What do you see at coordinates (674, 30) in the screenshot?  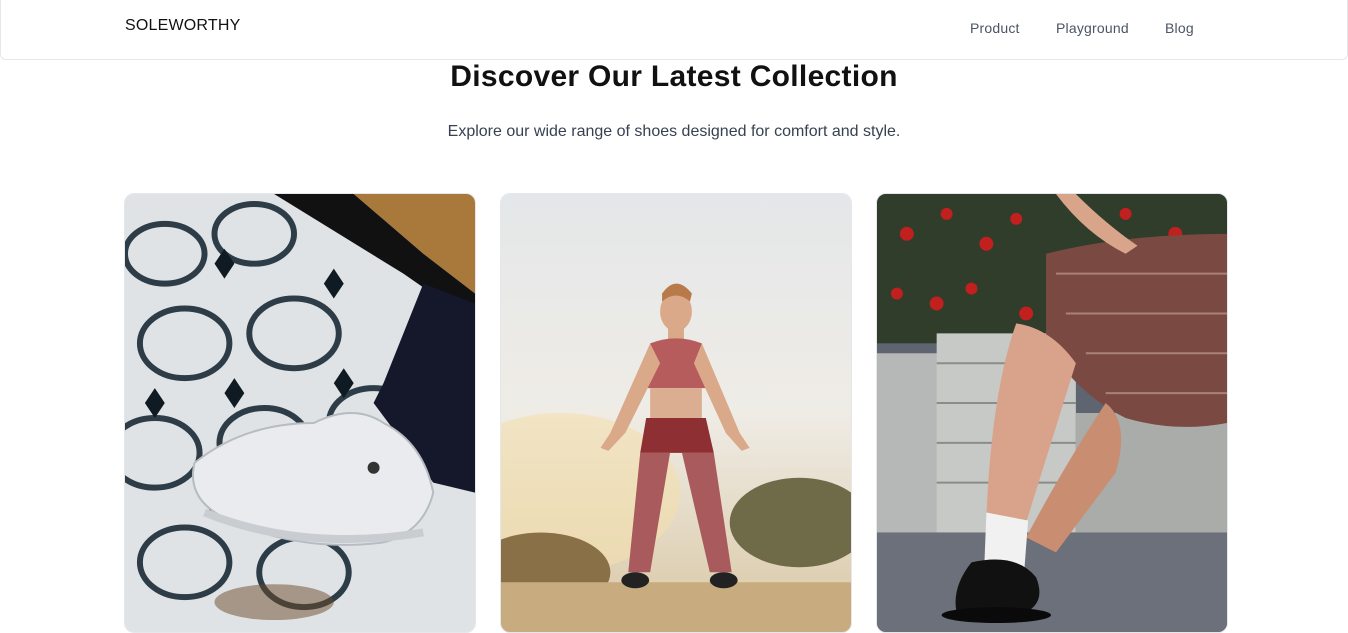 I see `top-navbar: SOLEWORTHY Product Playground Blog` at bounding box center [674, 30].